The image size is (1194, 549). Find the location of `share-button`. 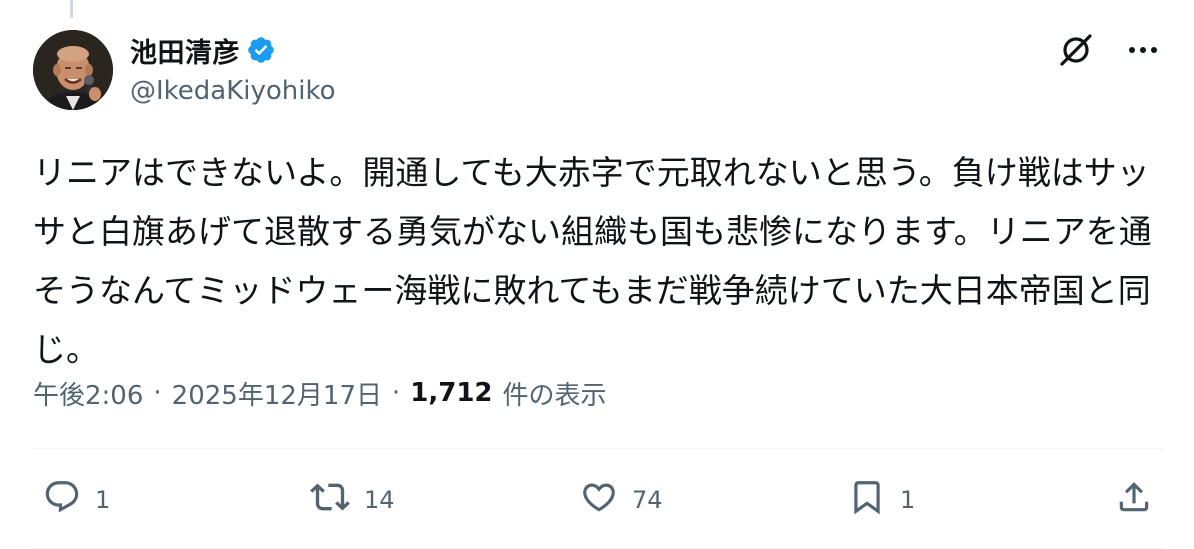

share-button is located at coordinates (1134, 500).